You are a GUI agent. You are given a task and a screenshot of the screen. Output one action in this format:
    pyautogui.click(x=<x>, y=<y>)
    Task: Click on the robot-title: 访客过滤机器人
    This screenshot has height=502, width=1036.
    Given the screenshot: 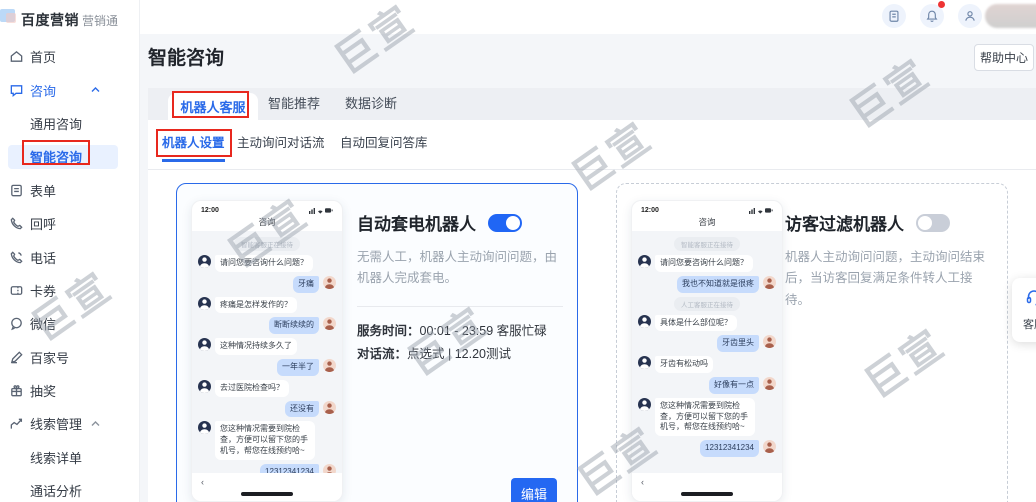 What is the action you would take?
    pyautogui.click(x=844, y=224)
    